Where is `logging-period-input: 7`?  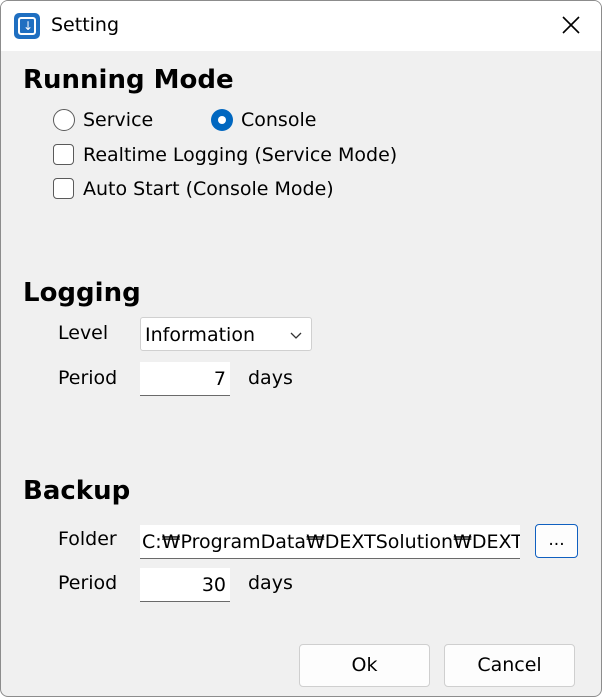
logging-period-input: 7 is located at coordinates (185, 379).